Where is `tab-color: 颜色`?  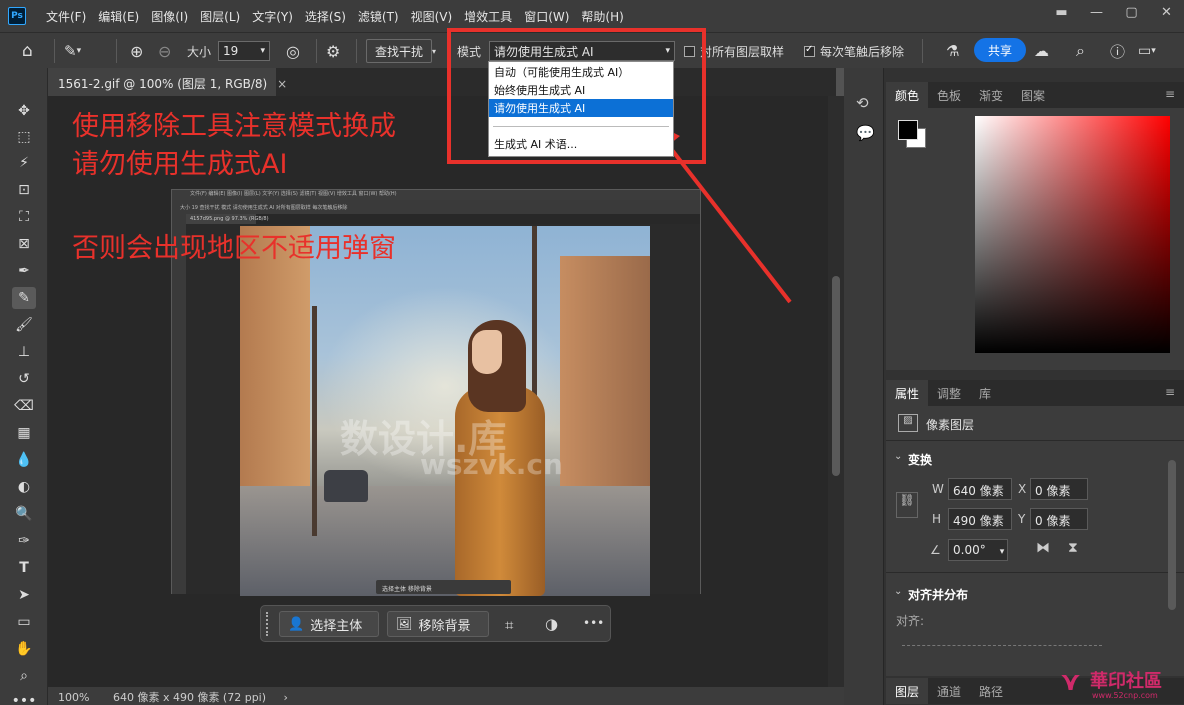 tab-color: 颜色 is located at coordinates (907, 95).